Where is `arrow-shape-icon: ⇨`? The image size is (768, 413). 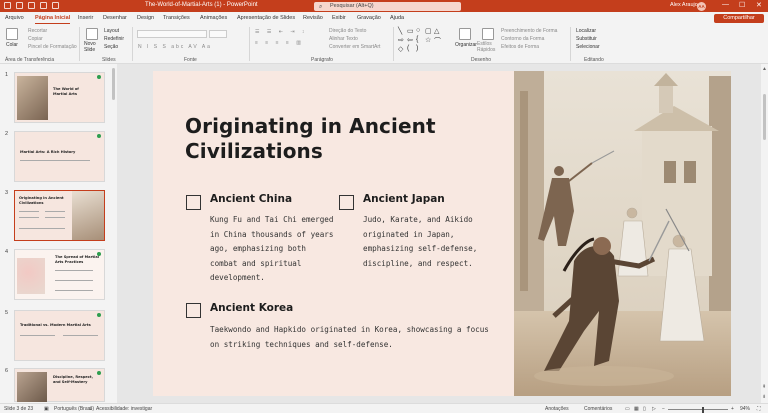 arrow-shape-icon: ⇨ is located at coordinates (401, 40).